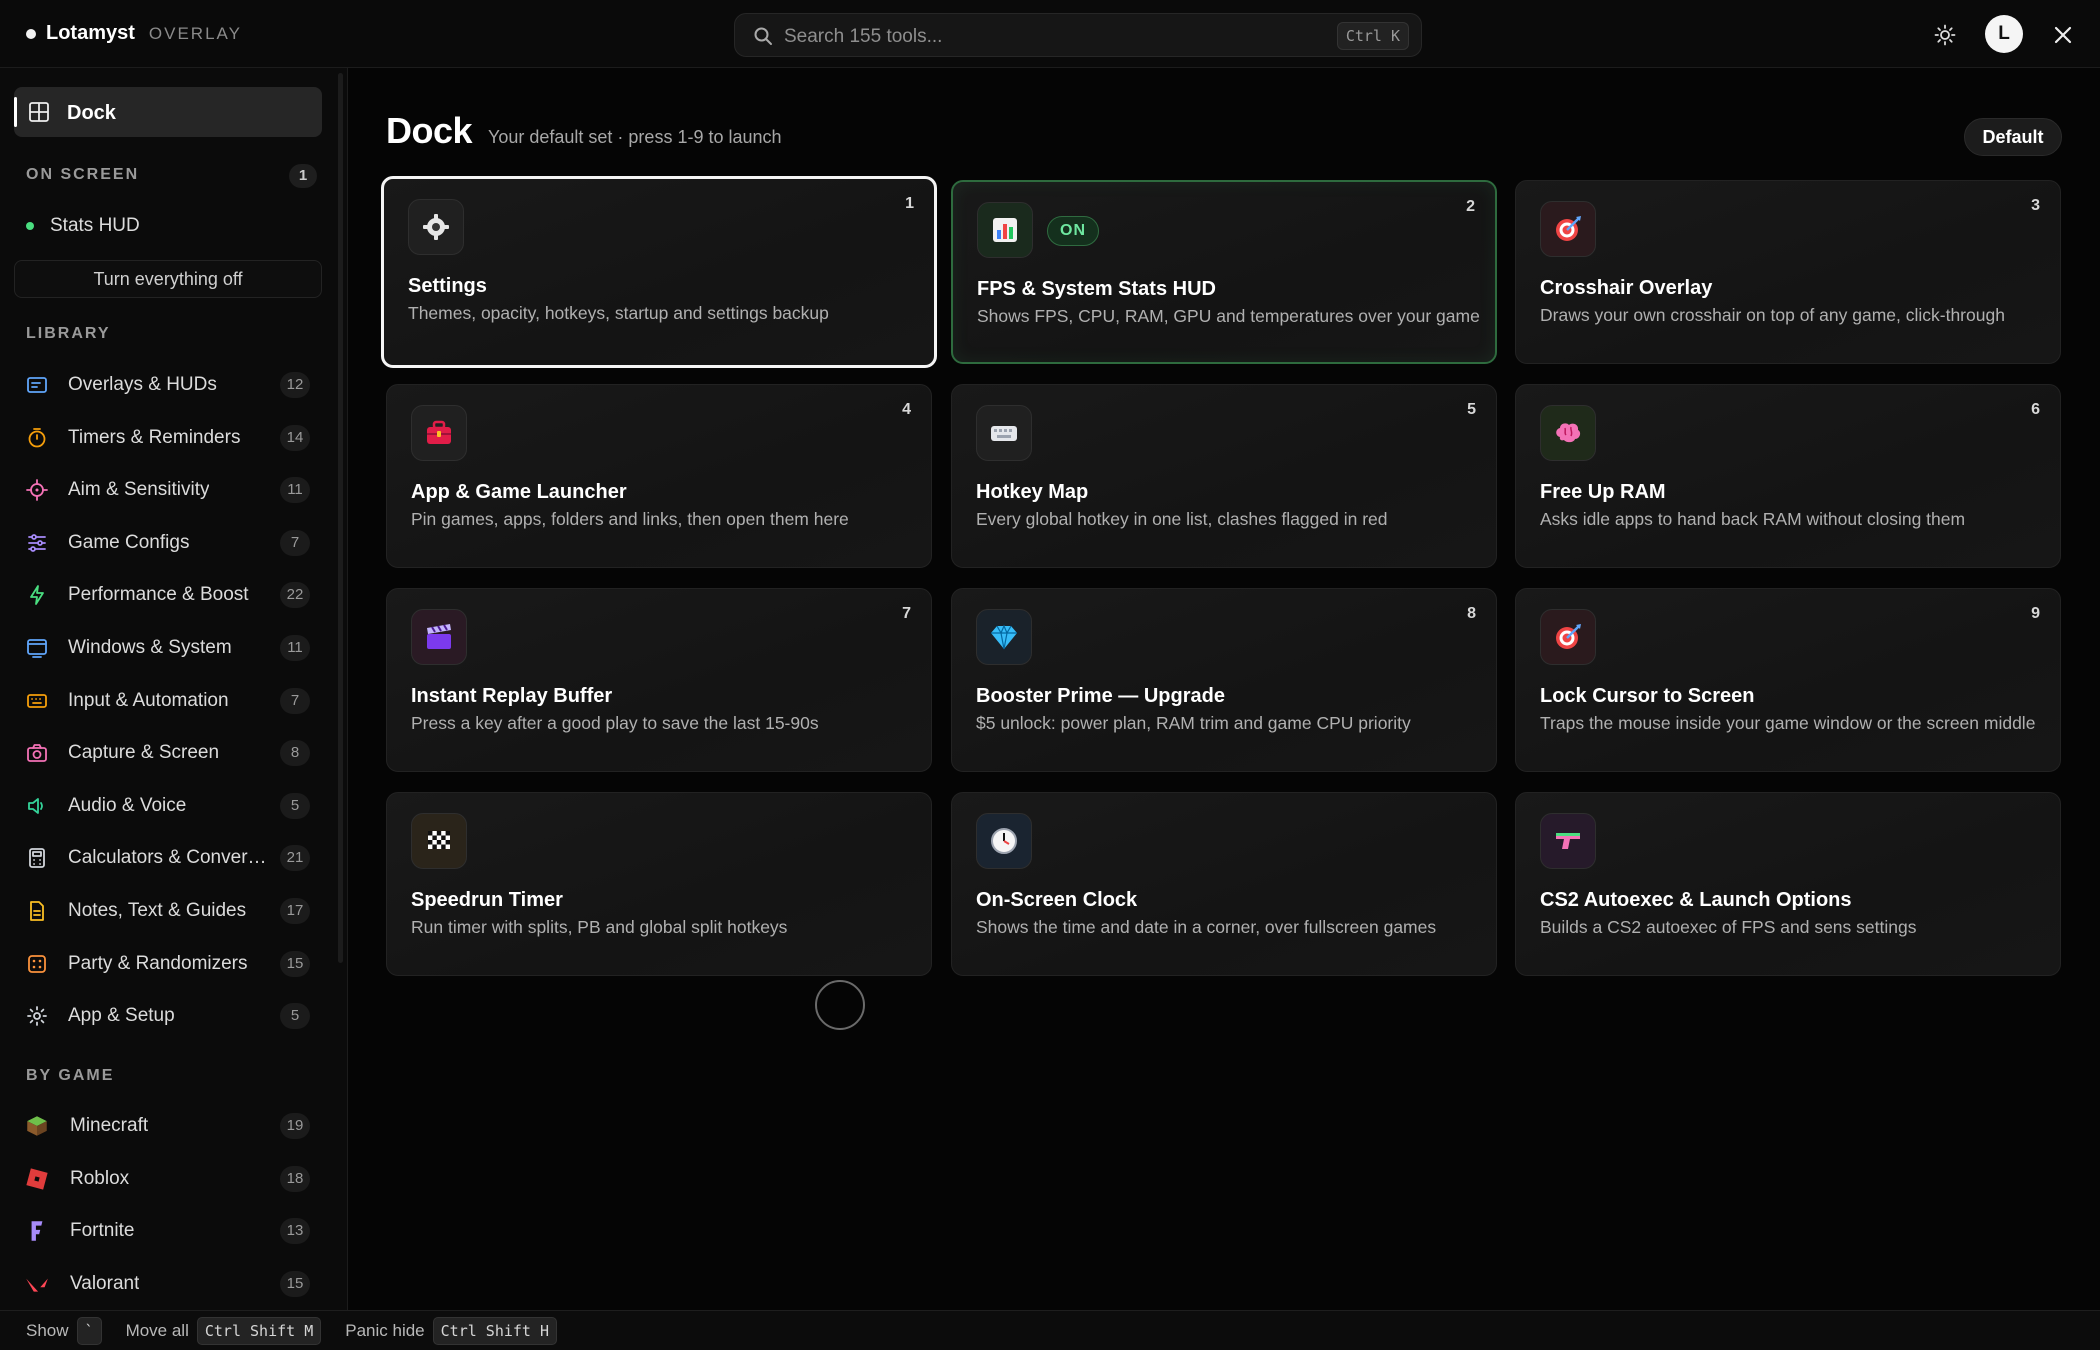 The width and height of the screenshot is (2100, 1350). I want to click on sun-icon, so click(1945, 35).